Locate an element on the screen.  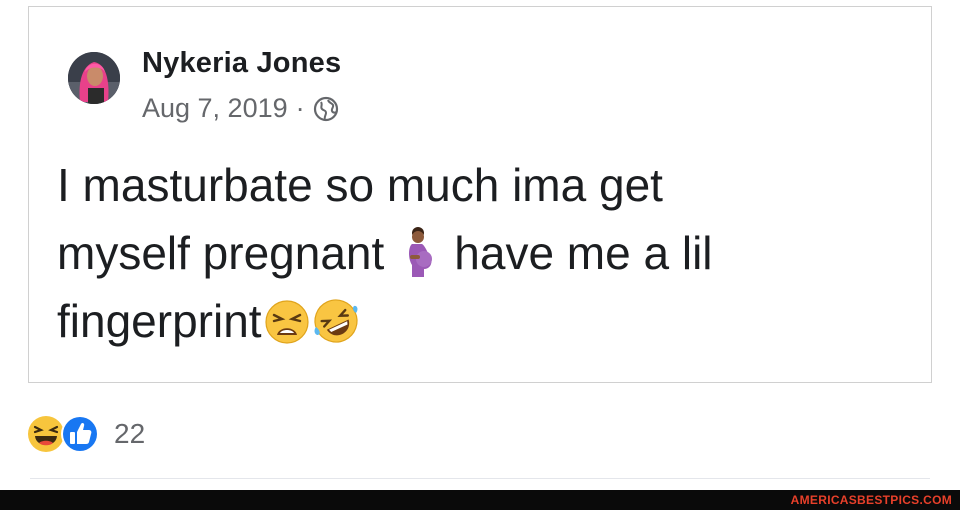
divider is located at coordinates (480, 478).